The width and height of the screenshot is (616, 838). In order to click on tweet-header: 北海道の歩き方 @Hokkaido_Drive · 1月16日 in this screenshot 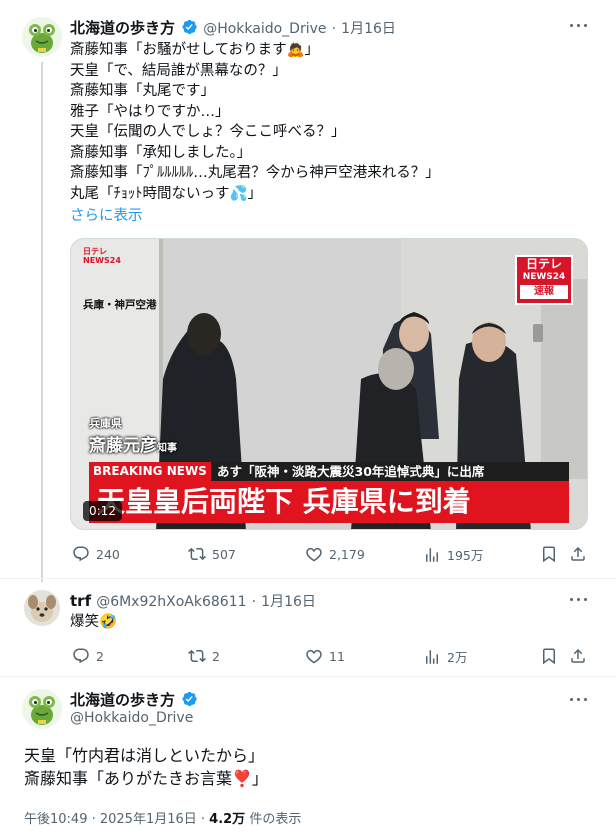, I will do `click(233, 27)`.